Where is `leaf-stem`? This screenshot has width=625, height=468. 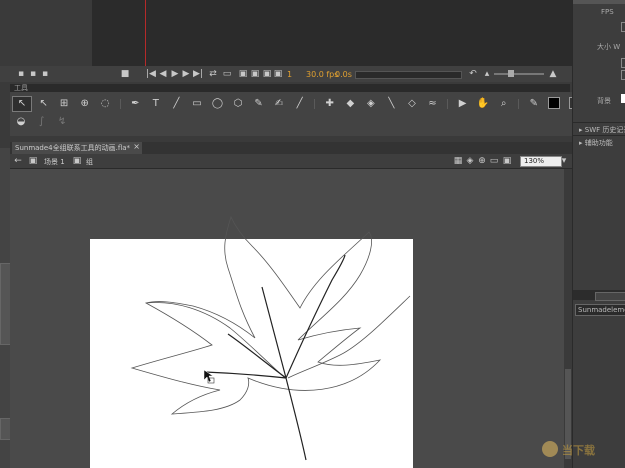
leaf-stem is located at coordinates (284, 373).